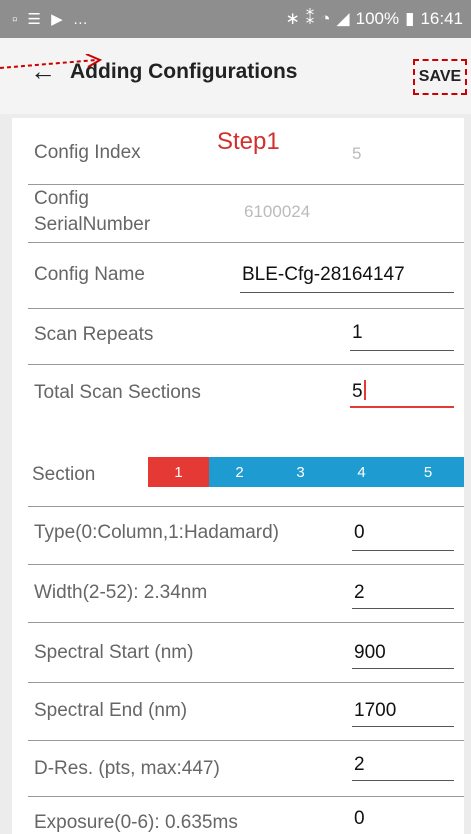 Image resolution: width=471 pixels, height=834 pixels. I want to click on scan-repeats-input: 1, so click(357, 333).